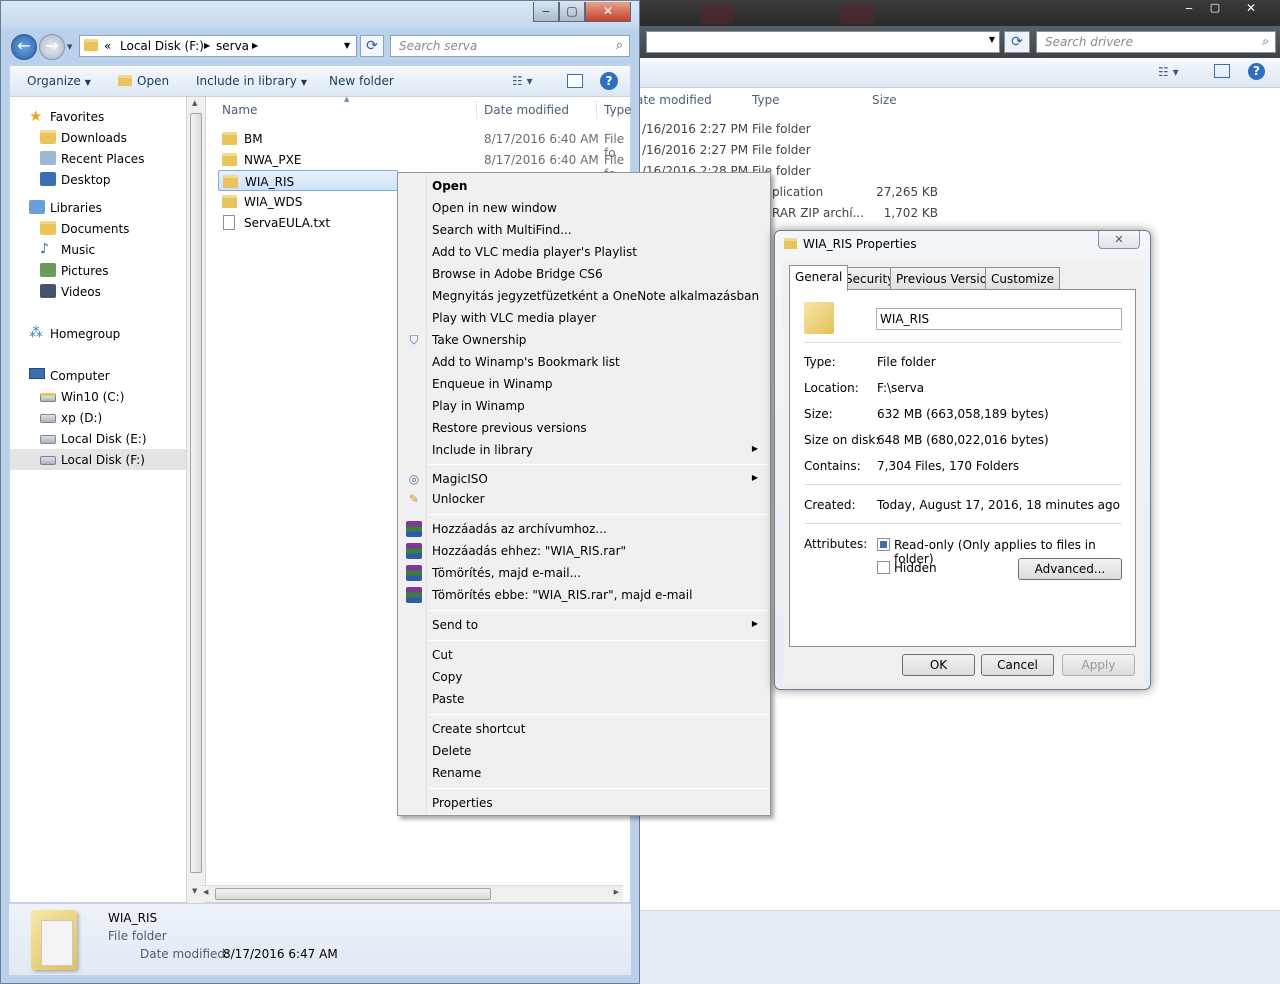 The image size is (1280, 984). Describe the element at coordinates (883, 544) in the screenshot. I see `readonly-checkbox` at that location.